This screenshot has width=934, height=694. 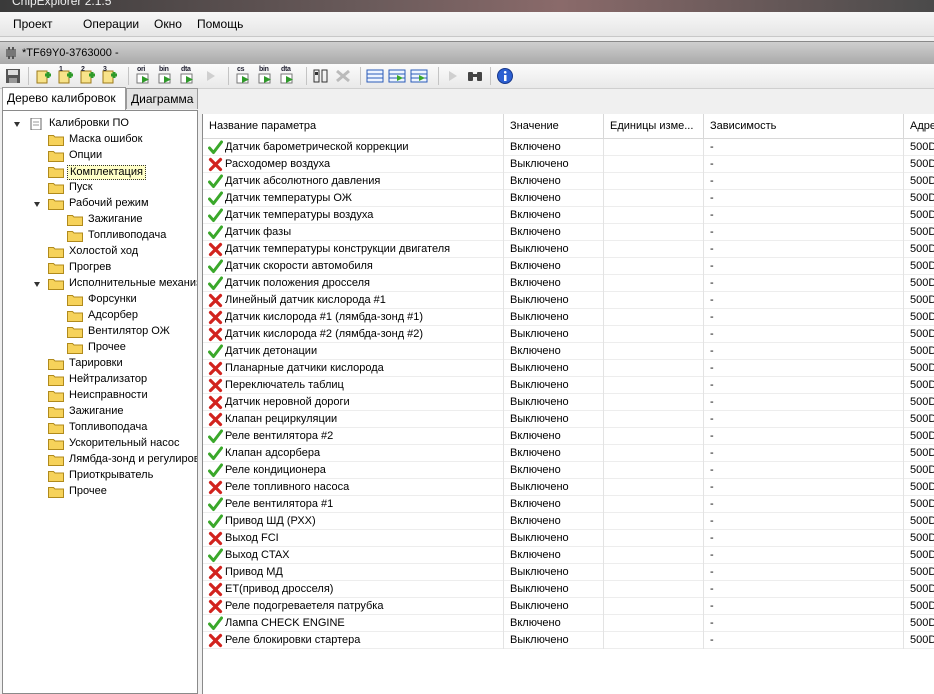 What do you see at coordinates (111, 24) in the screenshot?
I see `menu-operations: Операции` at bounding box center [111, 24].